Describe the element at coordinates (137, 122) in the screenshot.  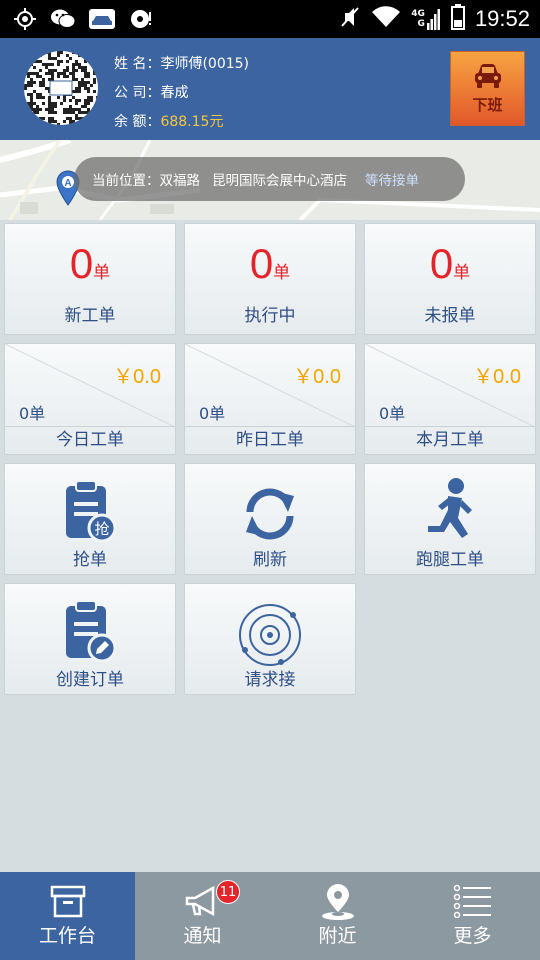
I see `driver-balance-label: 余 额：` at that location.